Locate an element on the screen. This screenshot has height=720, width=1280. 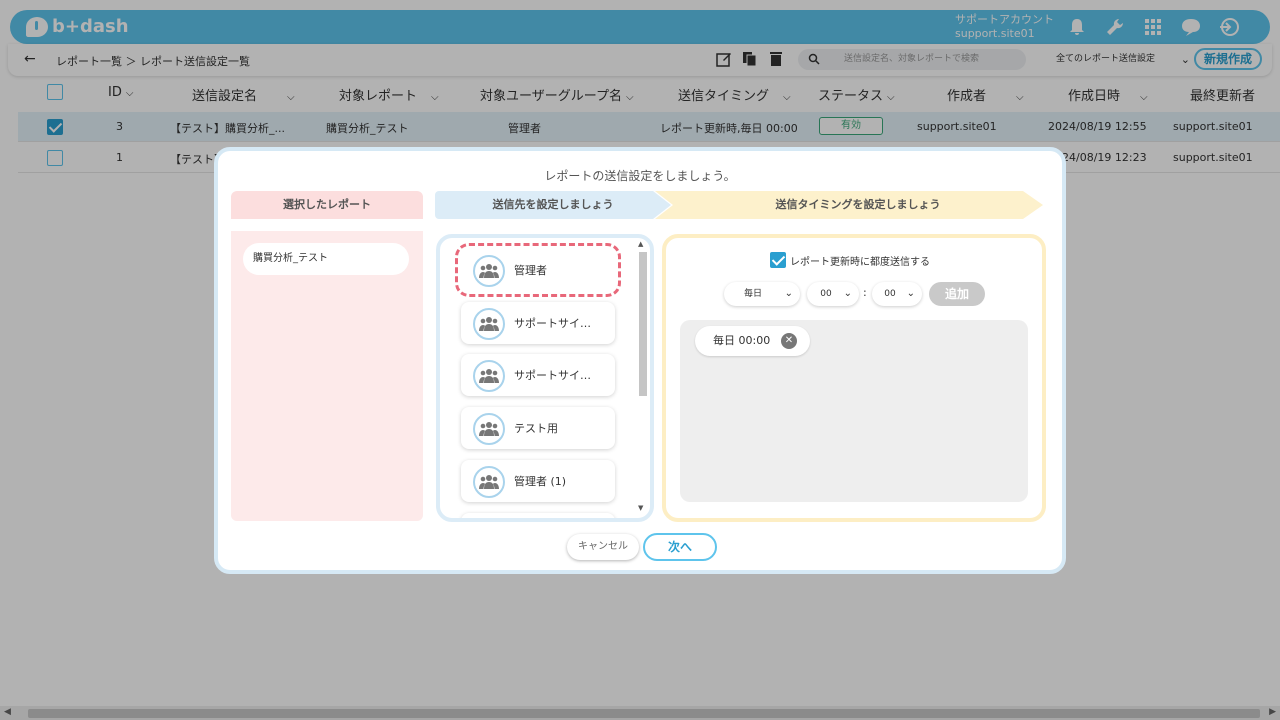
group-card-admin-1: 管理者 (1) is located at coordinates (538, 481).